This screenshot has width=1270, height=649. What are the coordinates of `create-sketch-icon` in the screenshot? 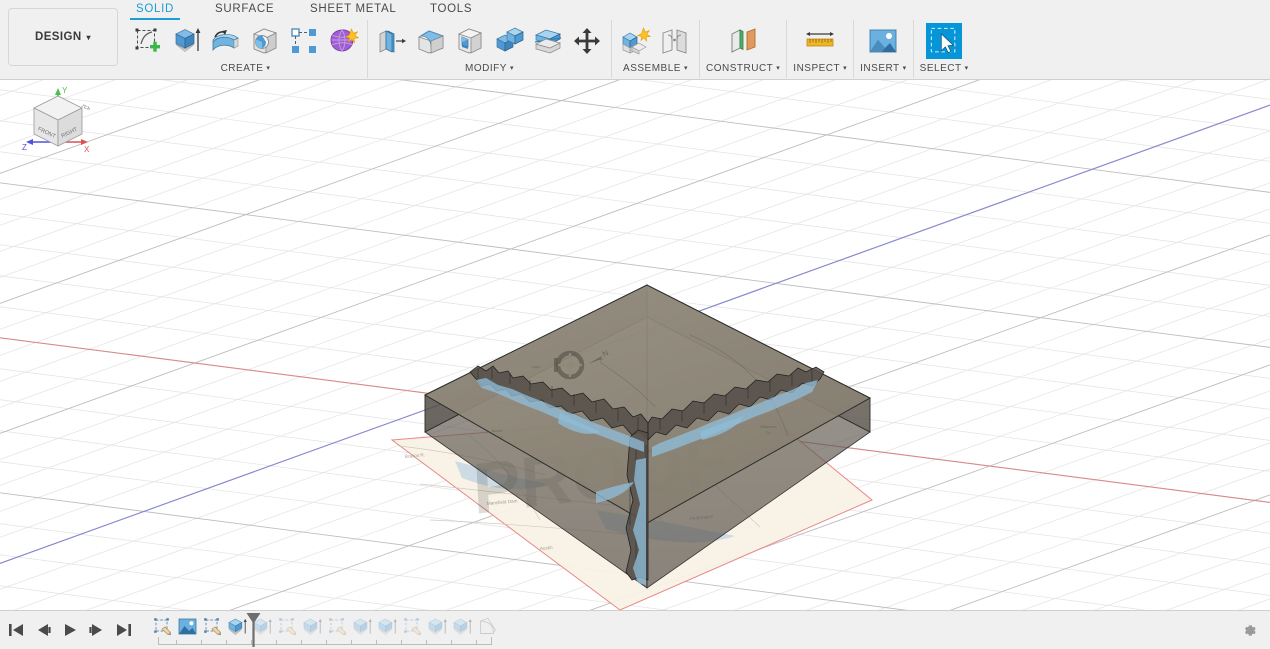 It's located at (148, 41).